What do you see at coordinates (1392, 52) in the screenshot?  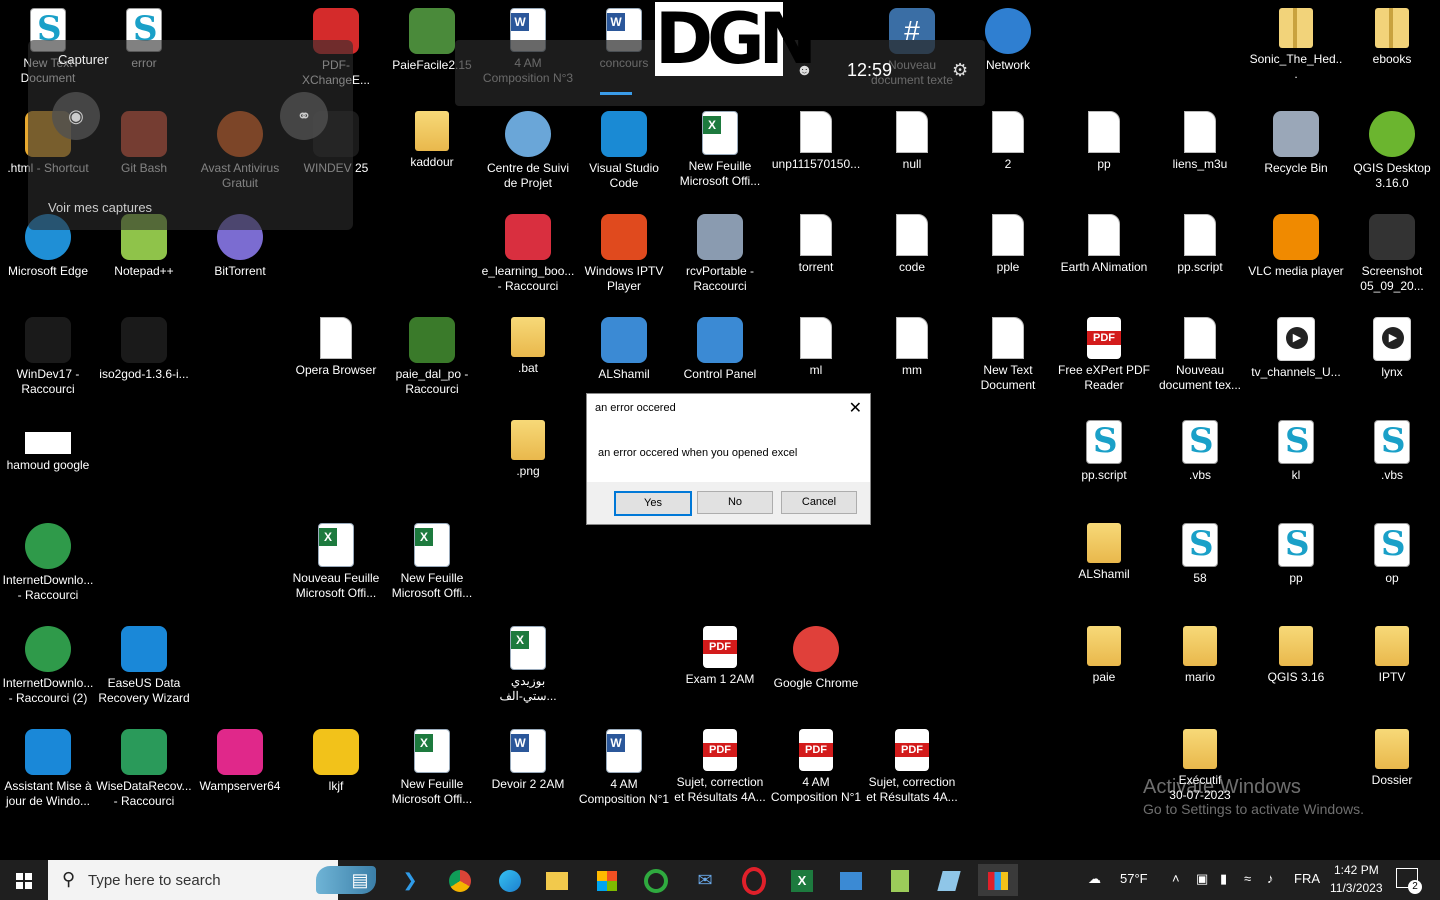 I see `desktop-icon: ebooks` at bounding box center [1392, 52].